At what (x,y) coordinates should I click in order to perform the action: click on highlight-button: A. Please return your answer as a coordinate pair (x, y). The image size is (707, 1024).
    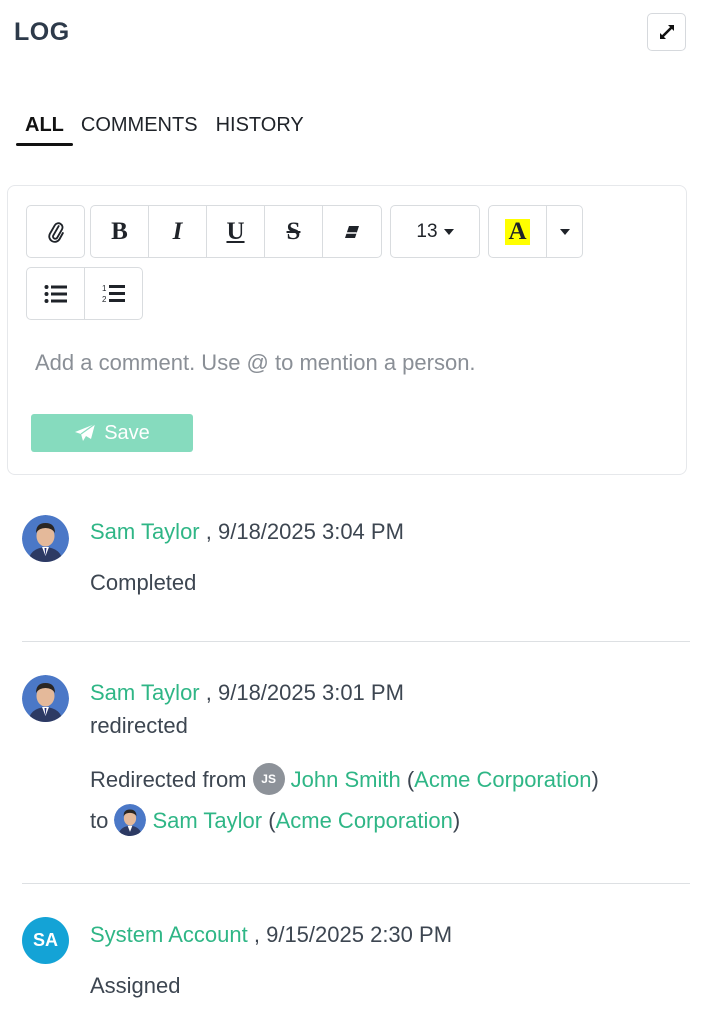
    Looking at the image, I should click on (518, 231).